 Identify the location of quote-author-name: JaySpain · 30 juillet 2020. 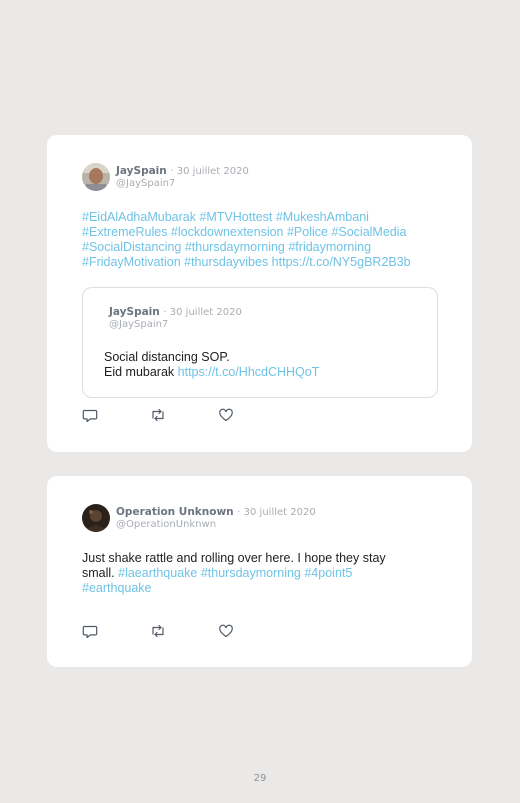
(175, 312).